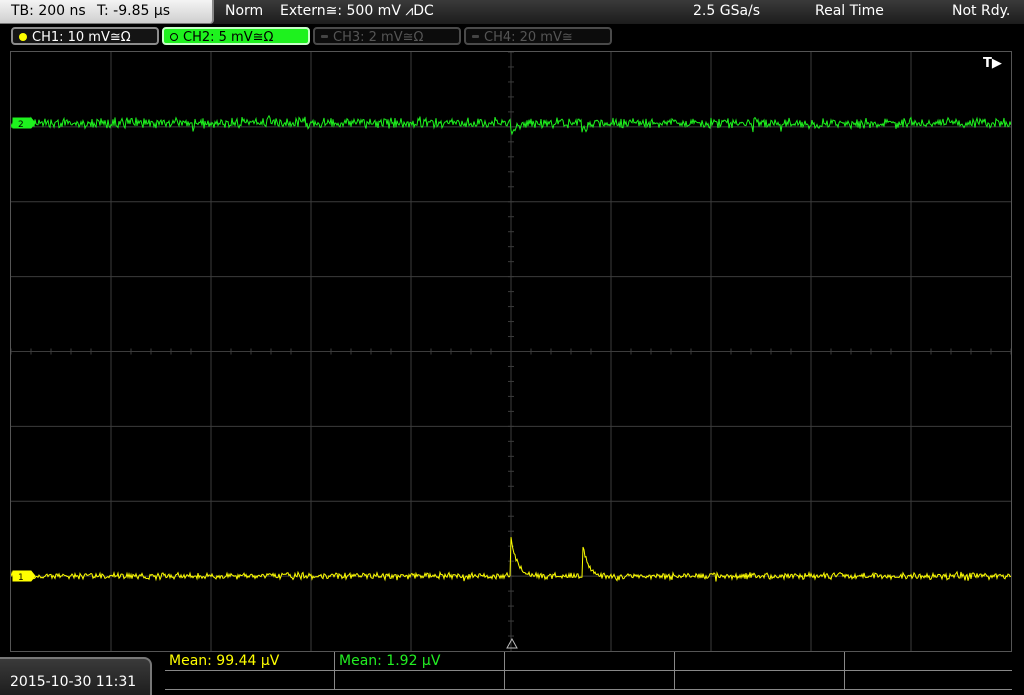 The height and width of the screenshot is (695, 1024). I want to click on tab-ch2: CH2: 5 mV≅Ω, so click(236, 36).